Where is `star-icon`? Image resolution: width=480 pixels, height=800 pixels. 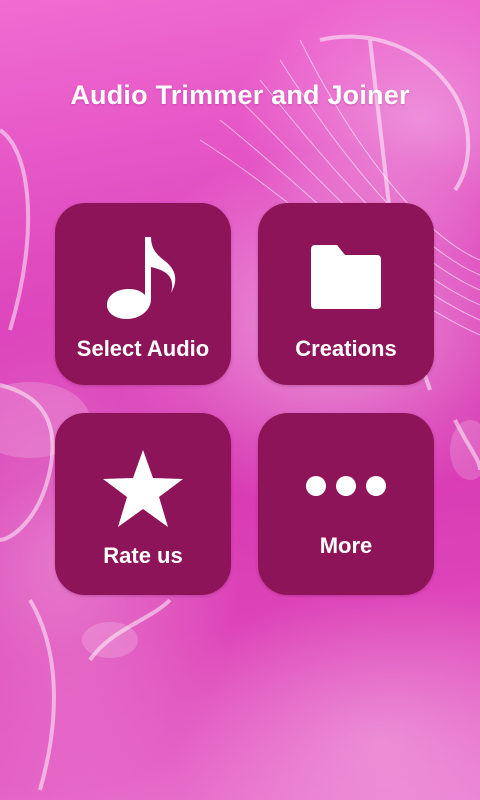
star-icon is located at coordinates (143, 489).